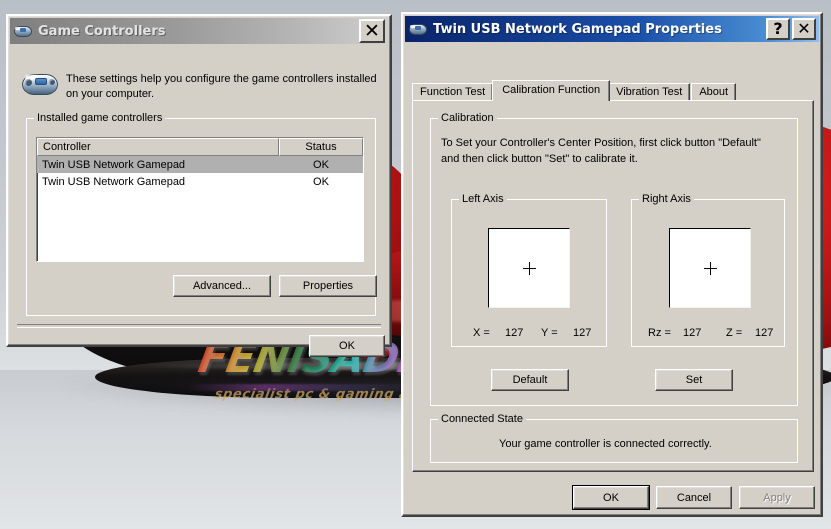 The height and width of the screenshot is (529, 831). What do you see at coordinates (659, 333) in the screenshot?
I see `right-axis-rz-label: Rz =` at bounding box center [659, 333].